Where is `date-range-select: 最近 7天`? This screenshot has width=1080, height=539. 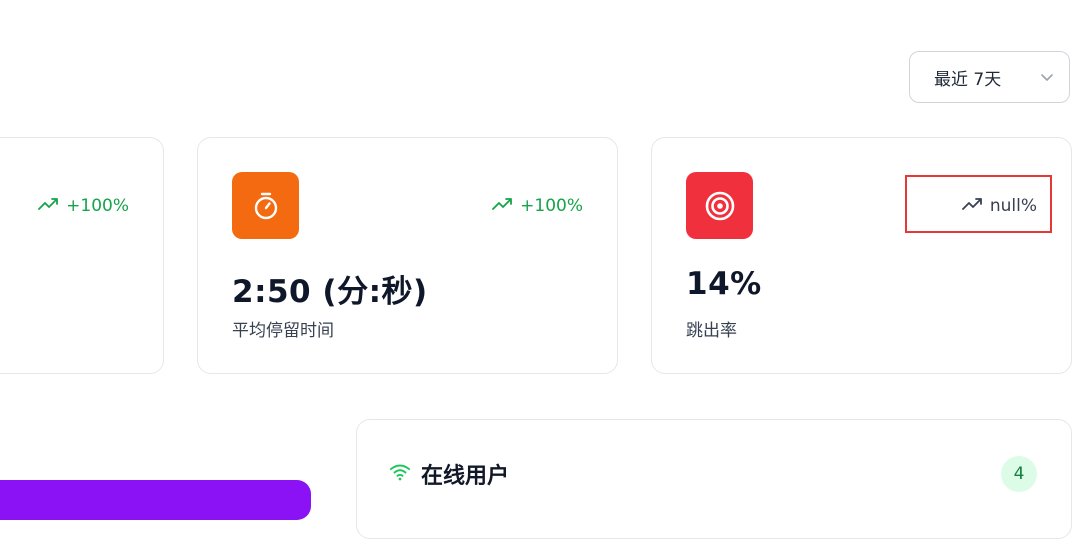
date-range-select: 最近 7天 is located at coordinates (989, 77).